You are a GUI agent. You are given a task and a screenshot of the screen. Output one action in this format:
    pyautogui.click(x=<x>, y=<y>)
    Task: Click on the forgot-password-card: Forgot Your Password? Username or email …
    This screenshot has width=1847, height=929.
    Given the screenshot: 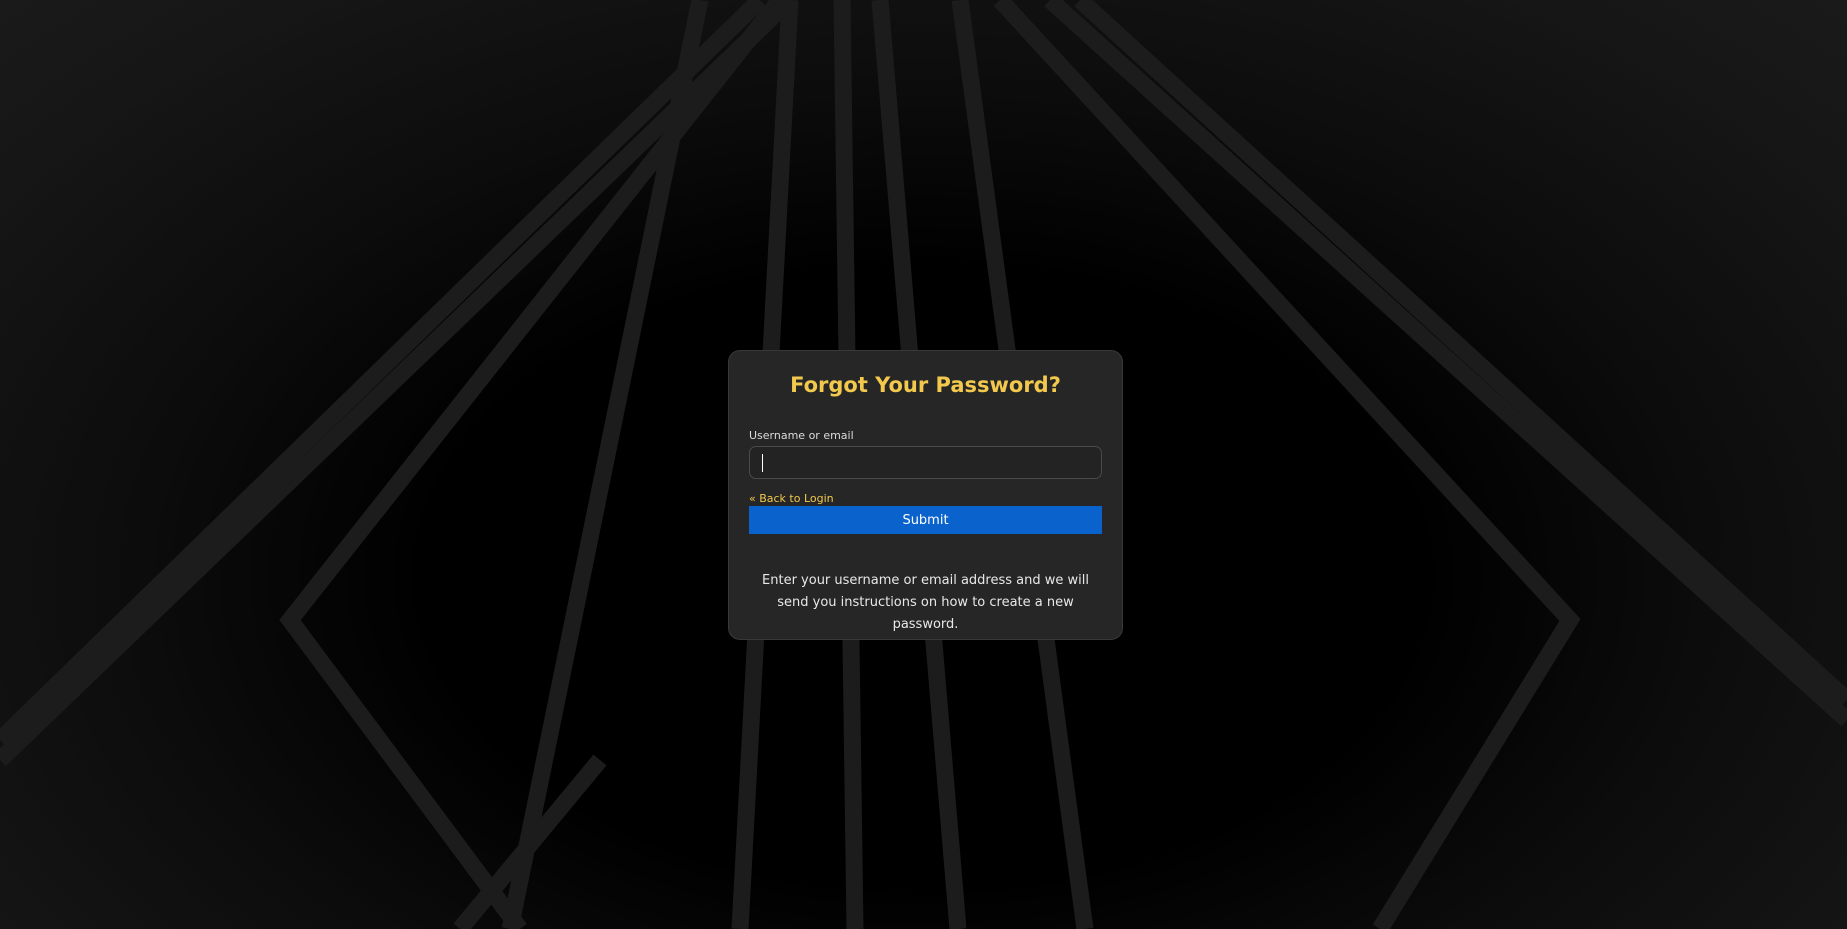 What is the action you would take?
    pyautogui.click(x=925, y=495)
    